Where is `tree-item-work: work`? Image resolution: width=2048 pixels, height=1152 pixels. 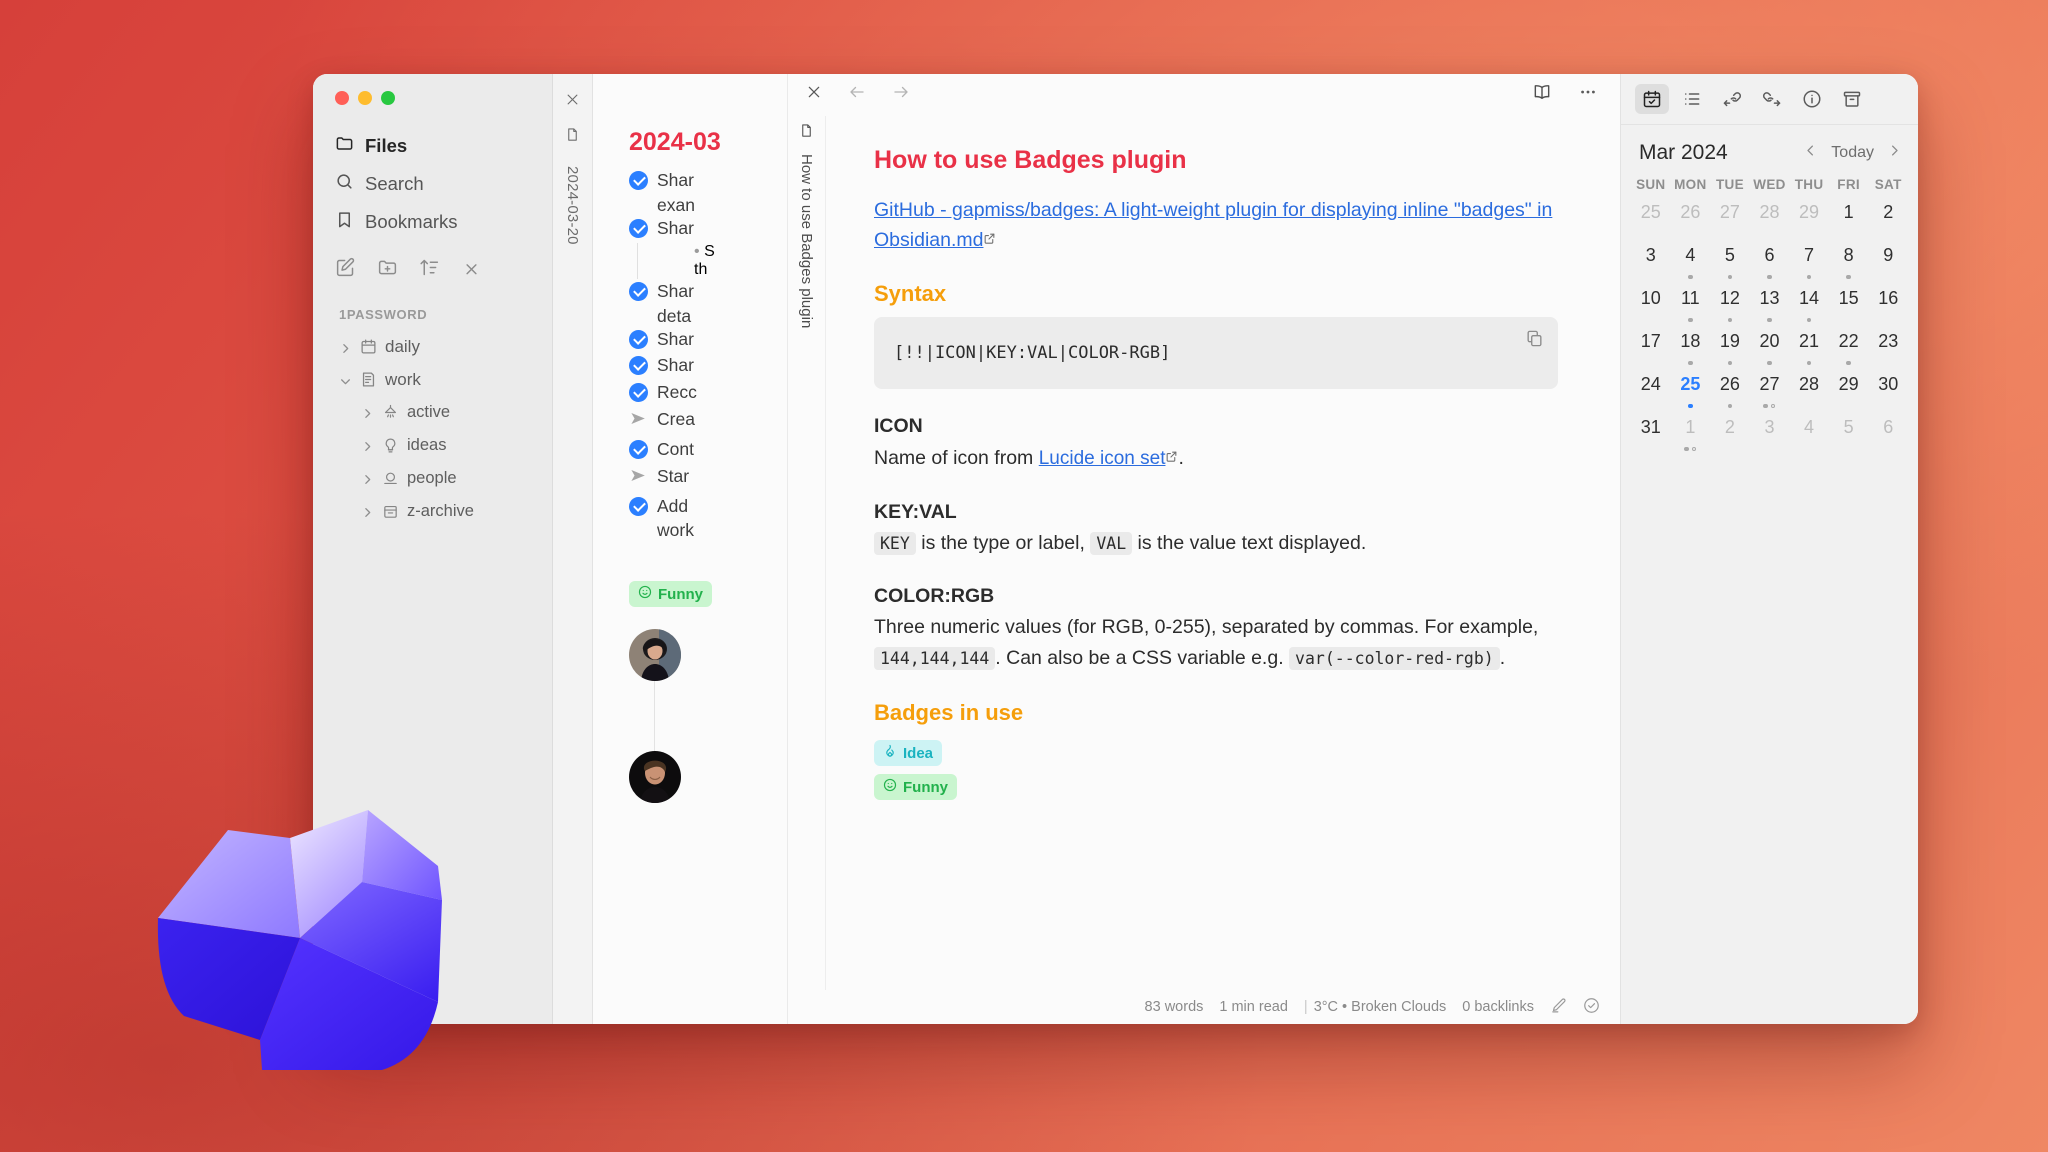
tree-item-work: work is located at coordinates (432, 379).